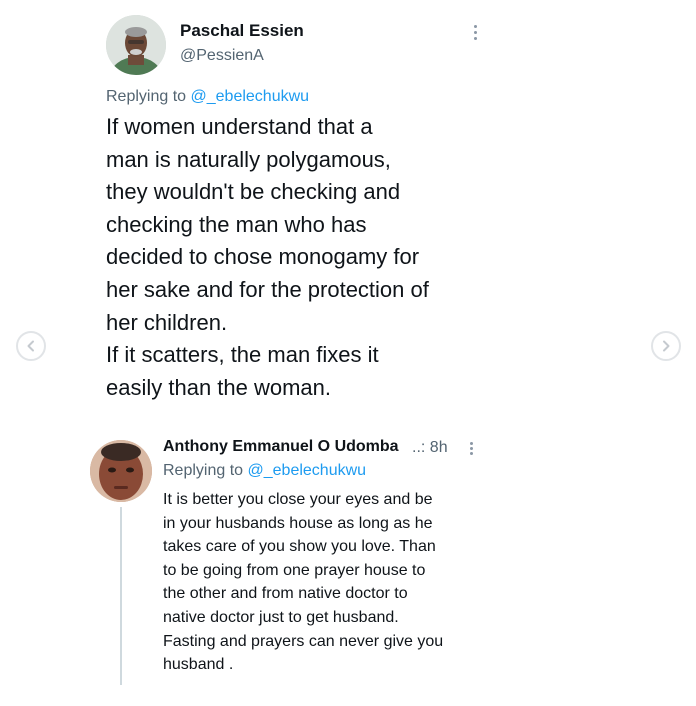 The height and width of the screenshot is (706, 696). I want to click on author-name: Paschal Essien, so click(242, 31).